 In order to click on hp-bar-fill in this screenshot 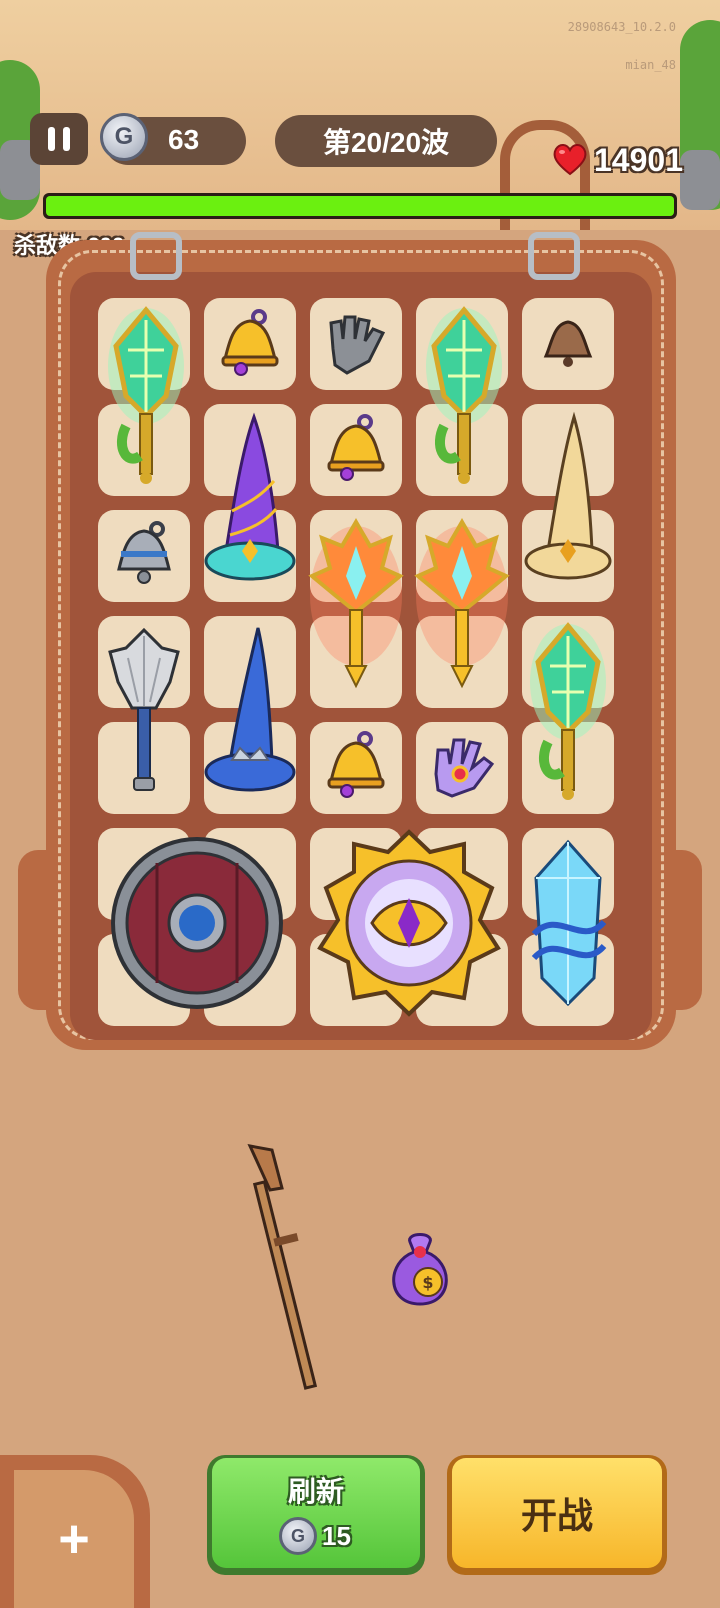, I will do `click(360, 206)`.